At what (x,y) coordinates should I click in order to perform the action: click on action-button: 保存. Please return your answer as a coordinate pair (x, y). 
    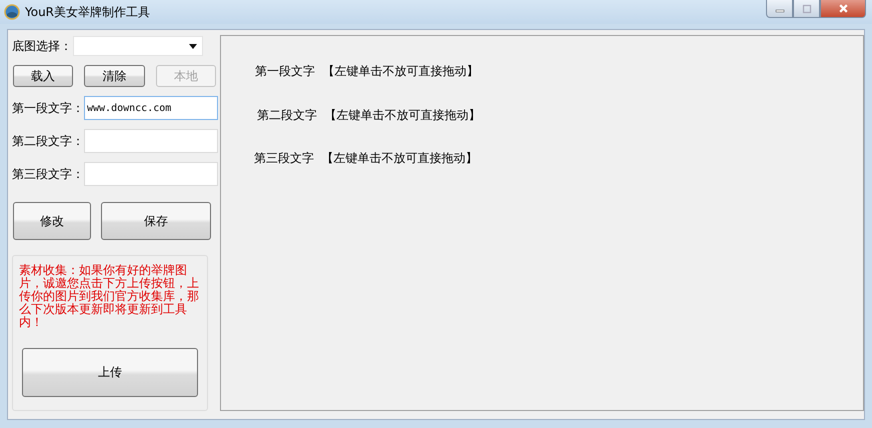
    Looking at the image, I should click on (156, 221).